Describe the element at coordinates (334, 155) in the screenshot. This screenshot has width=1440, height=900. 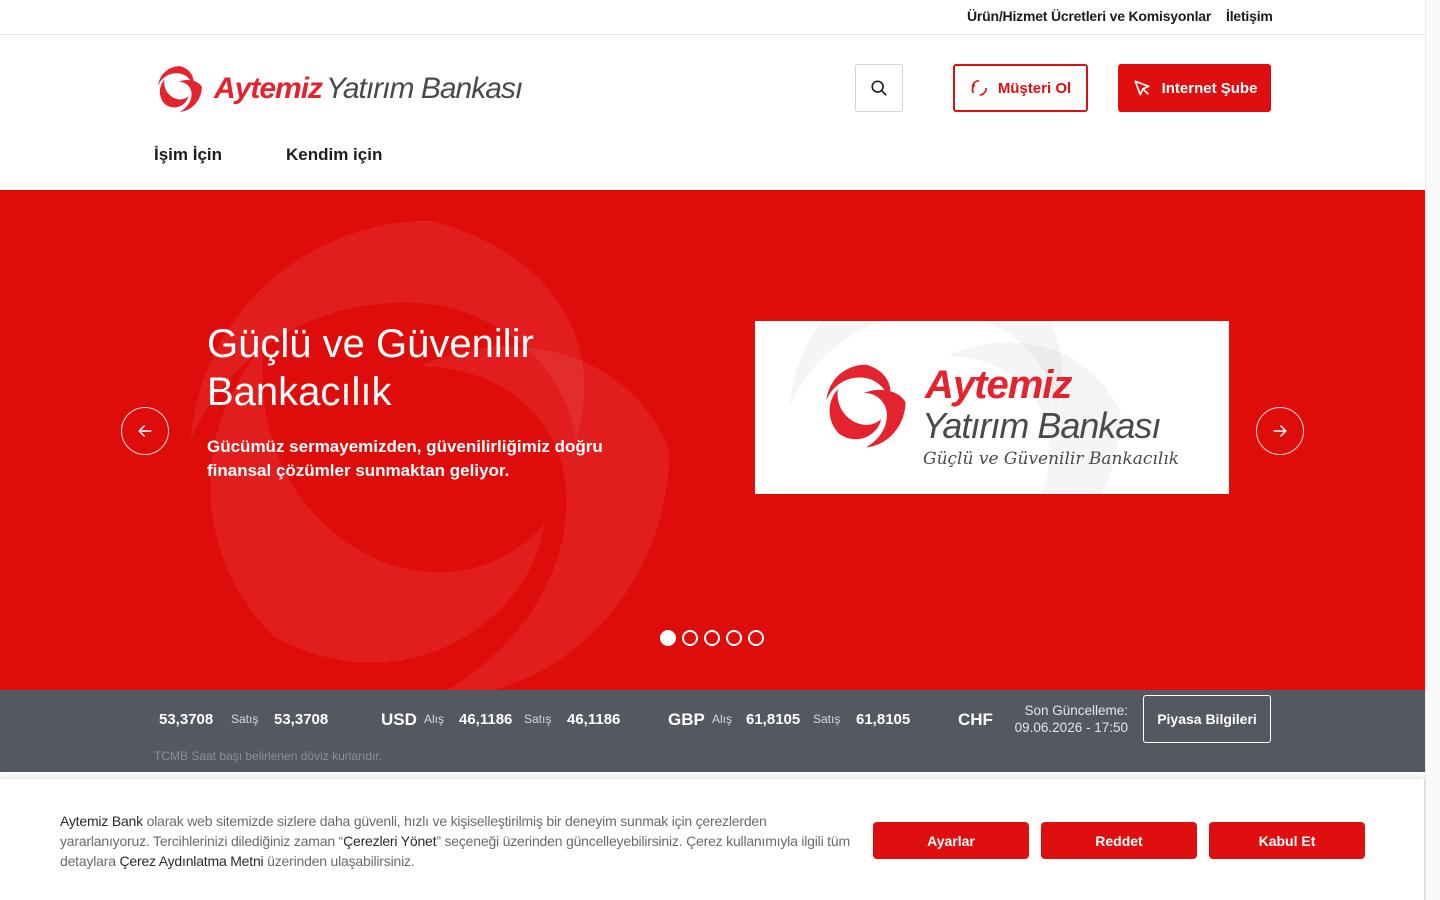
I see `nav-personal: Kendim için` at that location.